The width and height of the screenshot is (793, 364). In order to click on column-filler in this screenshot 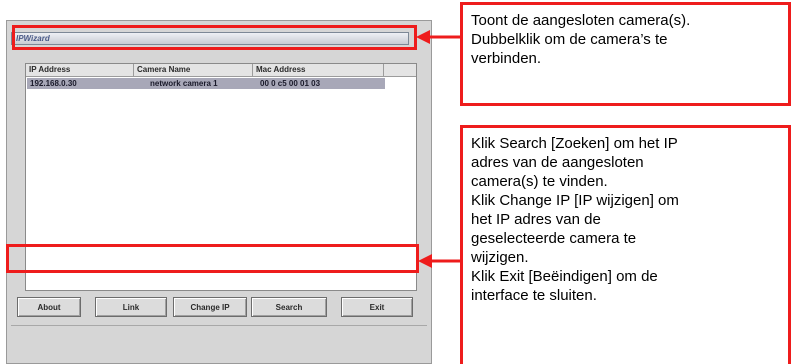, I will do `click(400, 70)`.